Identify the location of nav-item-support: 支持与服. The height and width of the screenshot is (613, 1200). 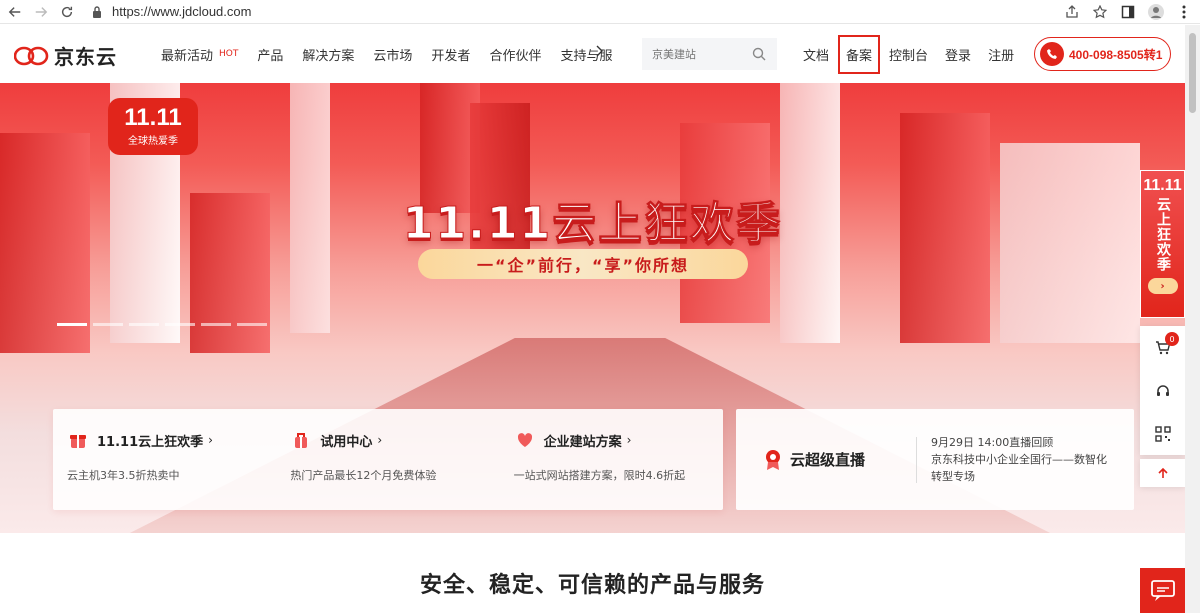
(586, 54).